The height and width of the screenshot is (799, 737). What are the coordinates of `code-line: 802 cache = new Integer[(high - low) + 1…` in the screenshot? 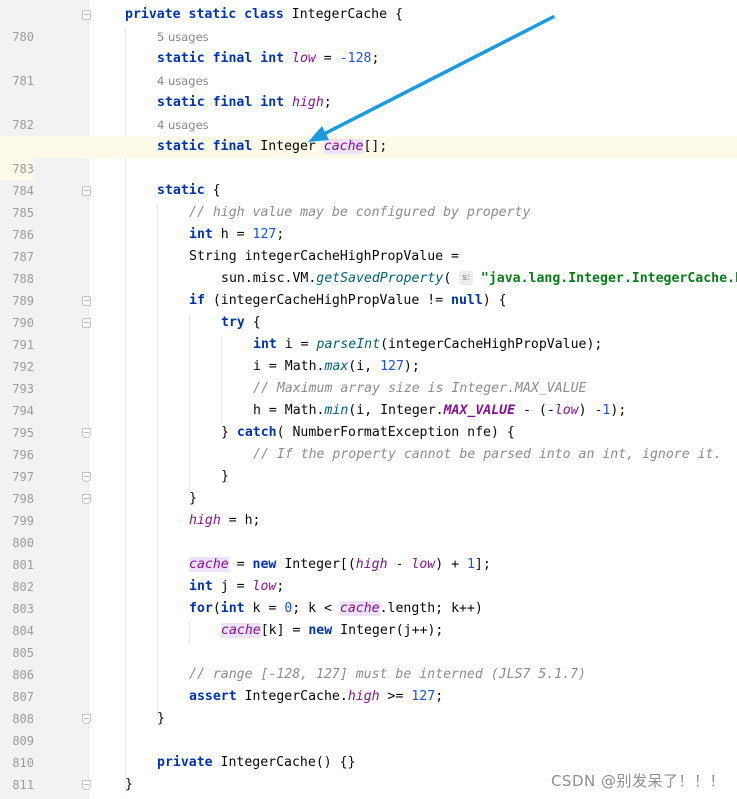 It's located at (368, 574).